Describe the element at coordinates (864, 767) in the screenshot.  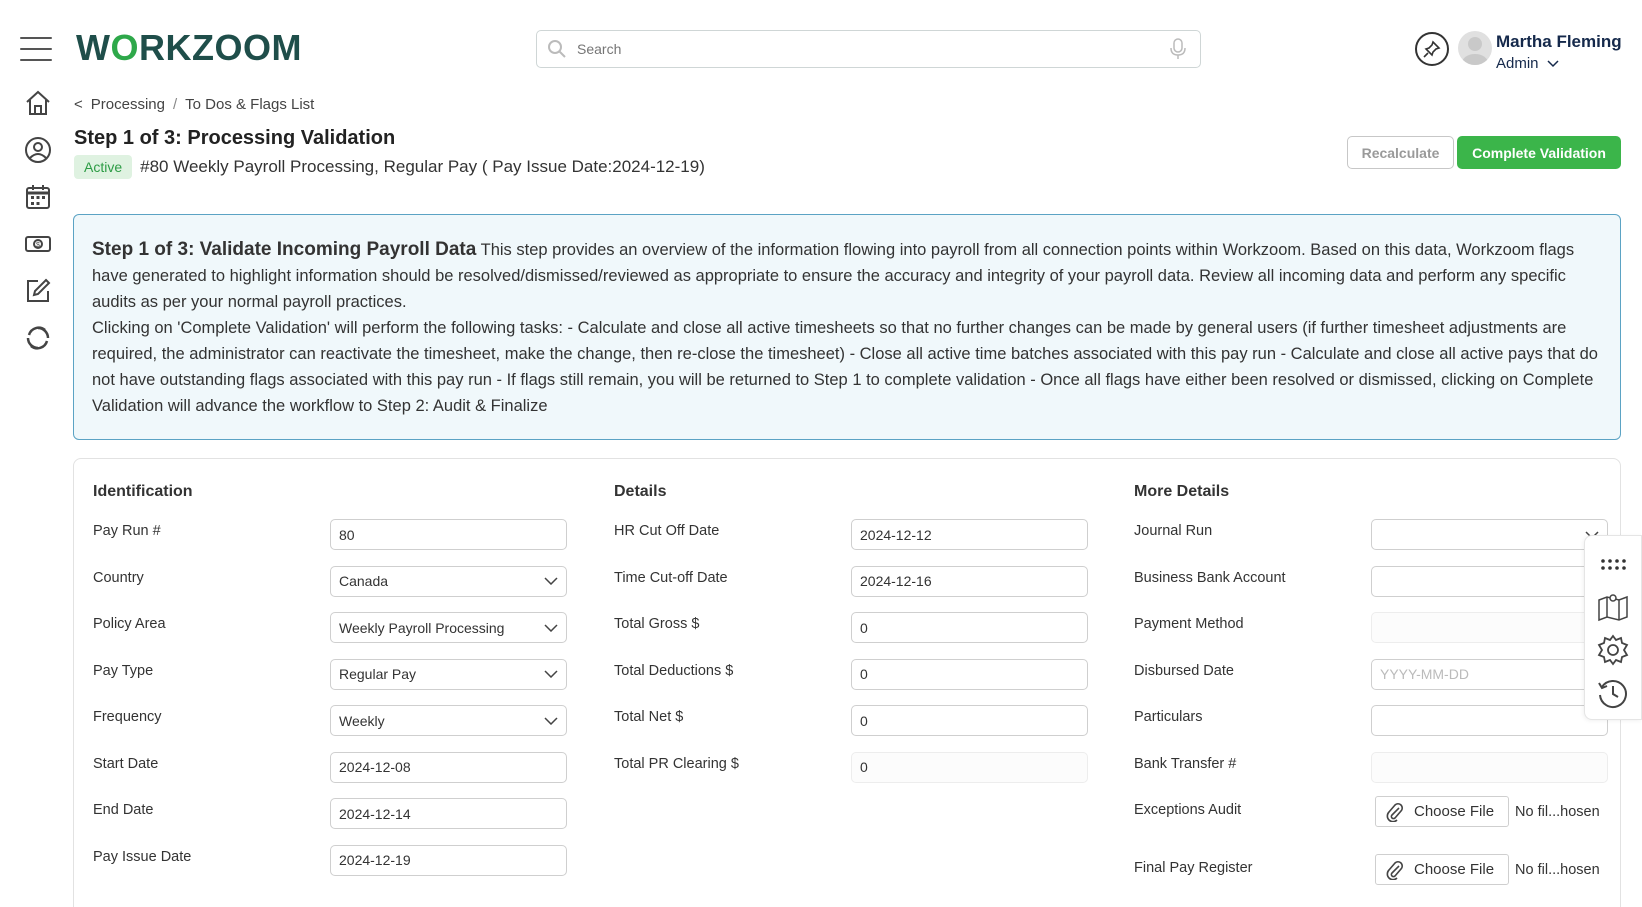
I see `total-pr-clearing-value: 0` at that location.